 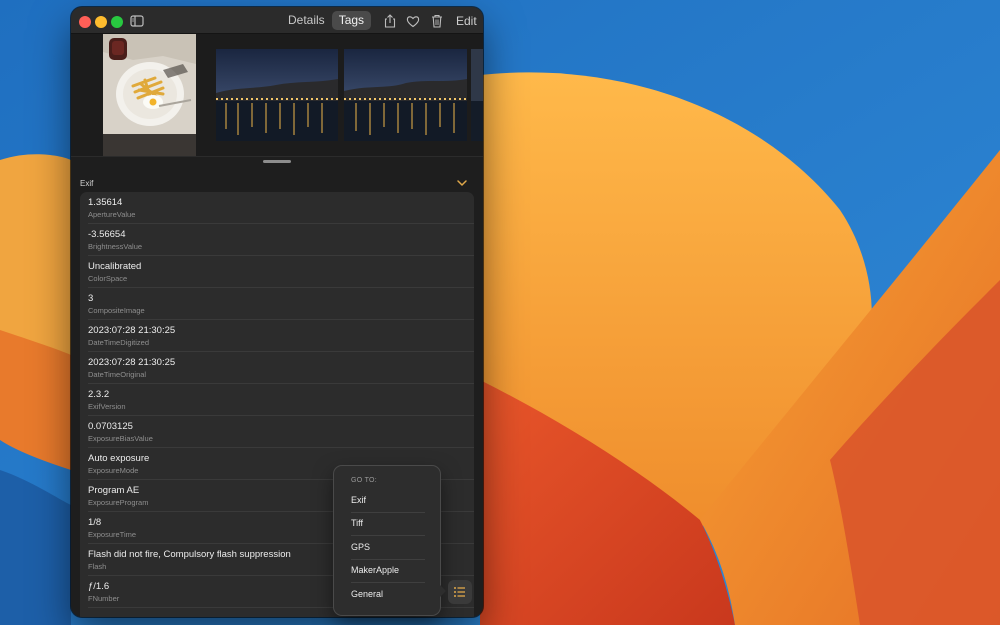 I want to click on tag-key: ExifVersion, so click(x=107, y=406).